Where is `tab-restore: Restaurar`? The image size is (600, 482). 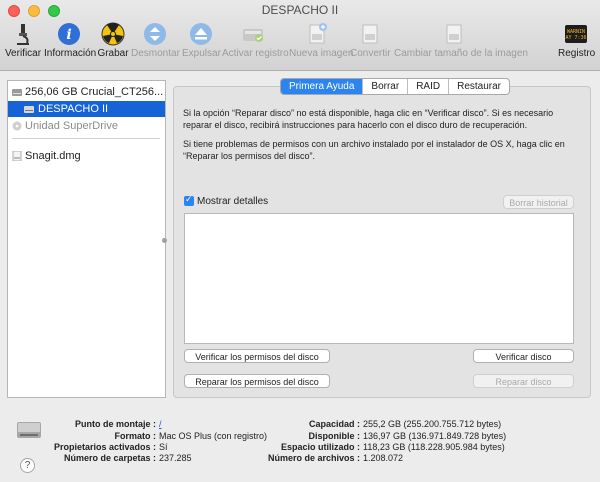 tab-restore: Restaurar is located at coordinates (479, 86).